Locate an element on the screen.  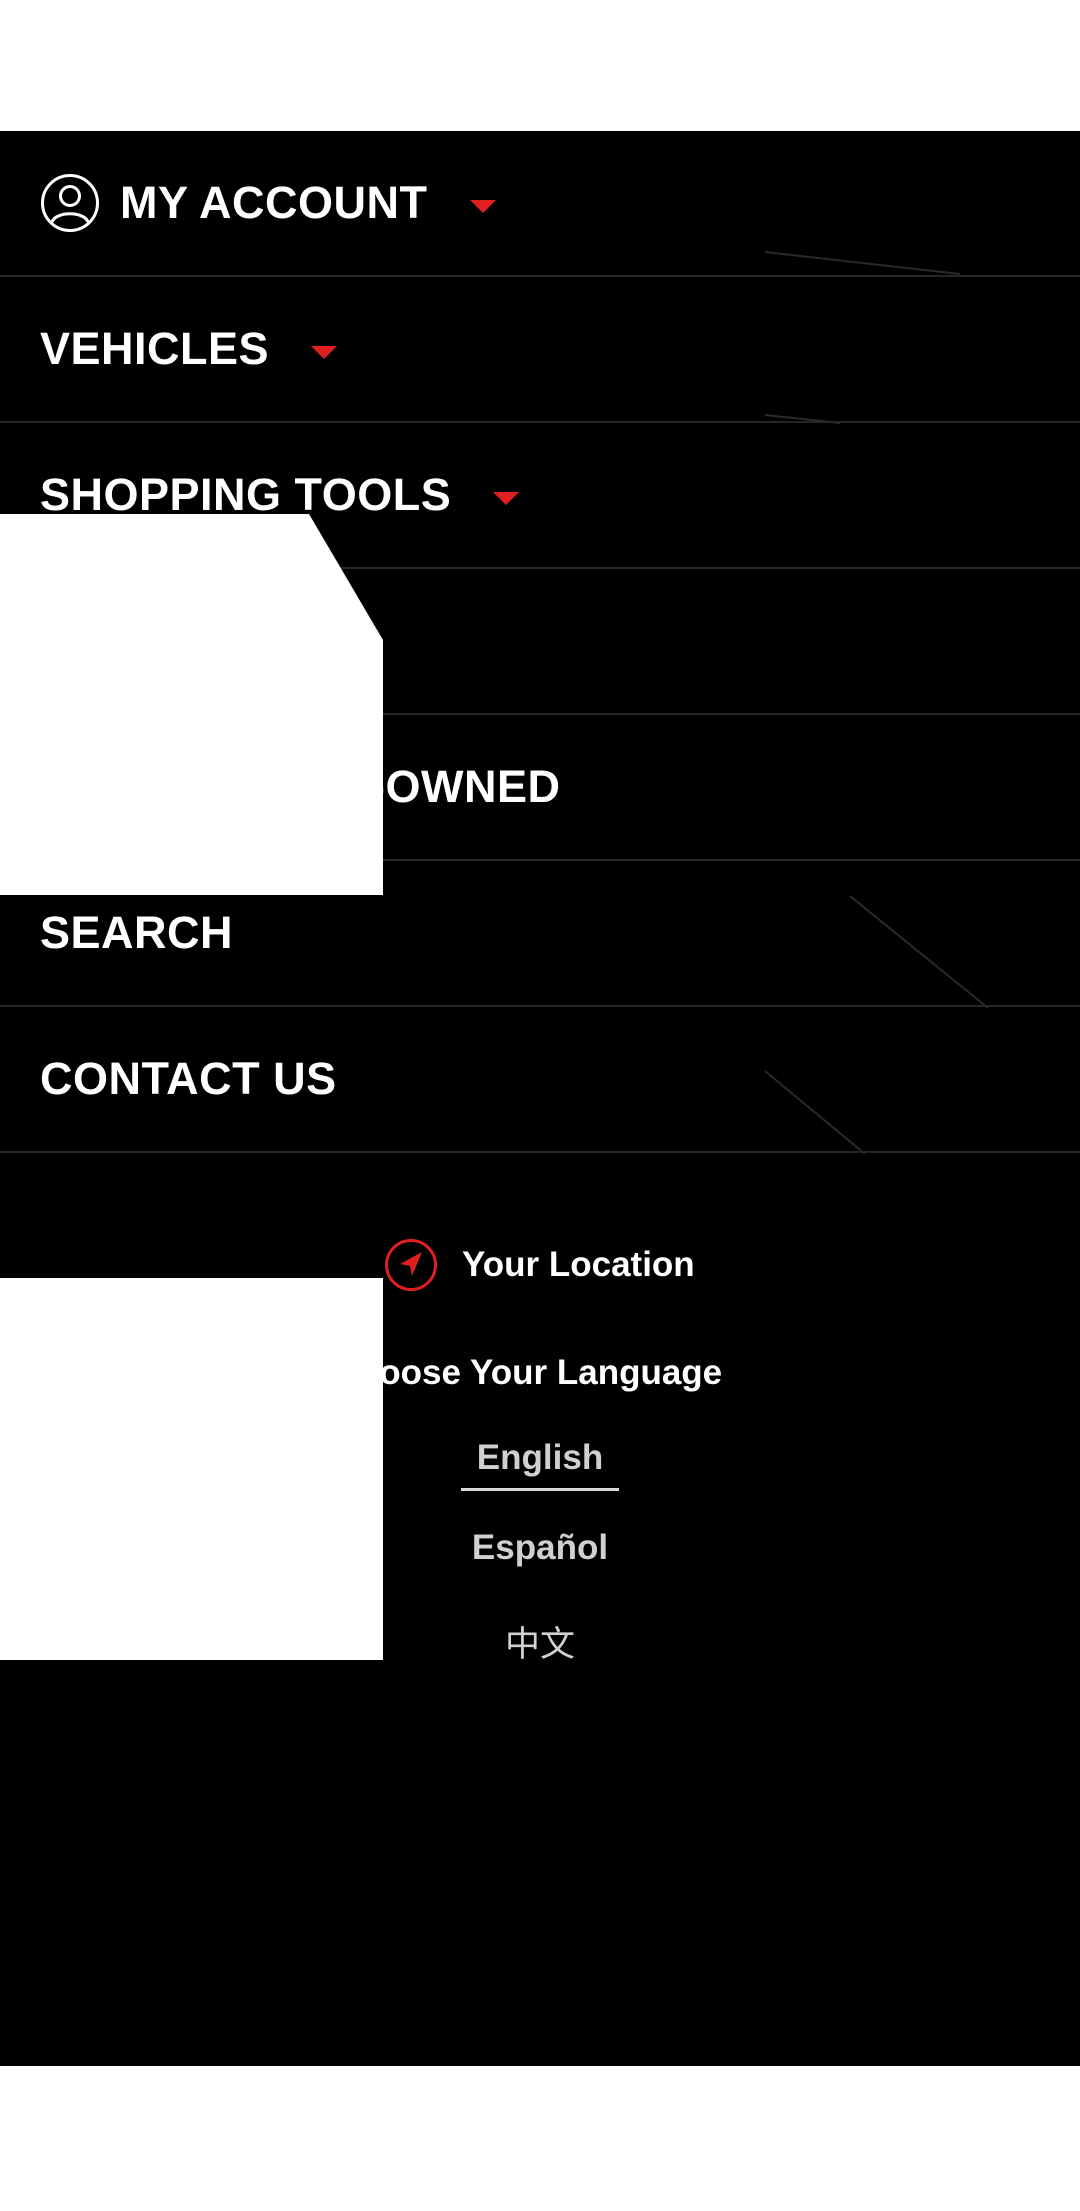
language-option-label: 中文 is located at coordinates (539, 1645).